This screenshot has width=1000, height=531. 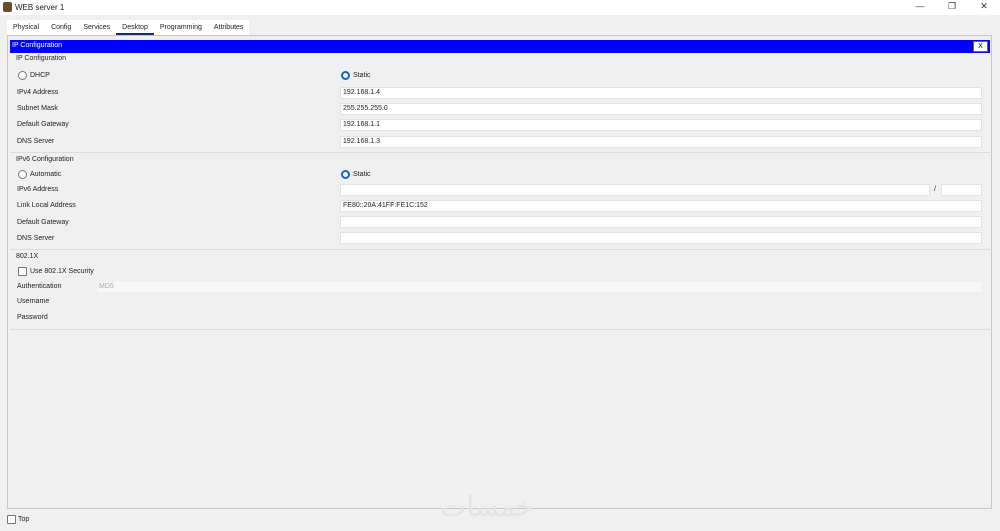 I want to click on window-title: WEB server 1, so click(x=40, y=7).